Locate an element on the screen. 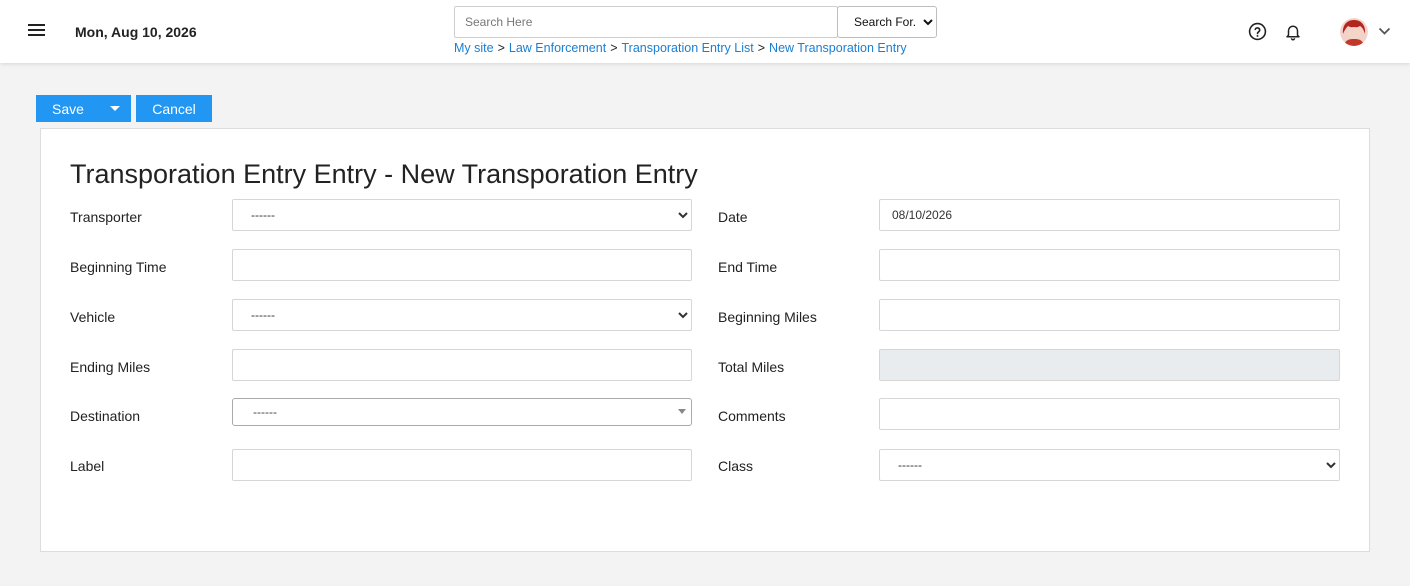  date-input is located at coordinates (1109, 215).